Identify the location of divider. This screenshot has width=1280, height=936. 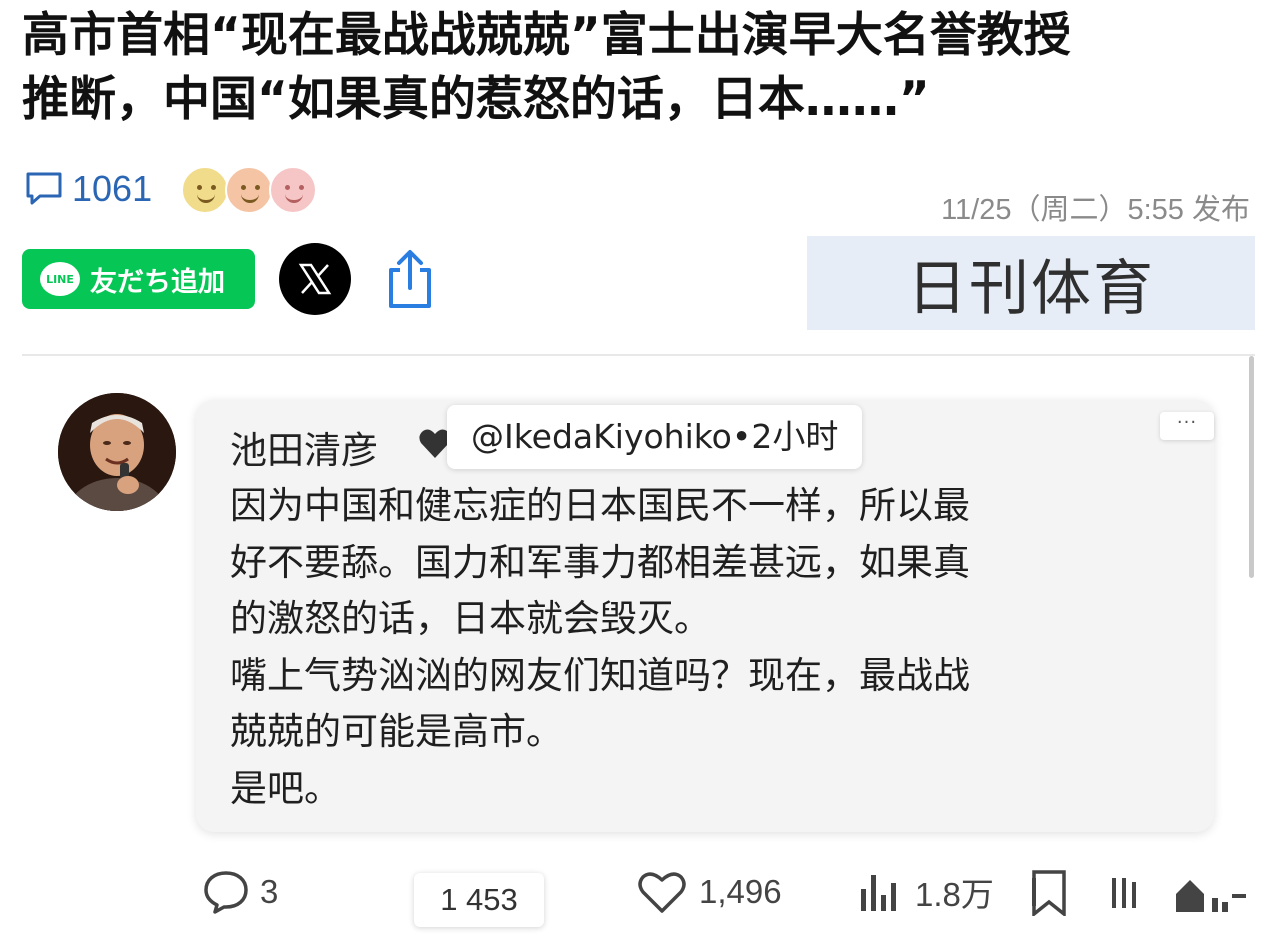
(638, 355).